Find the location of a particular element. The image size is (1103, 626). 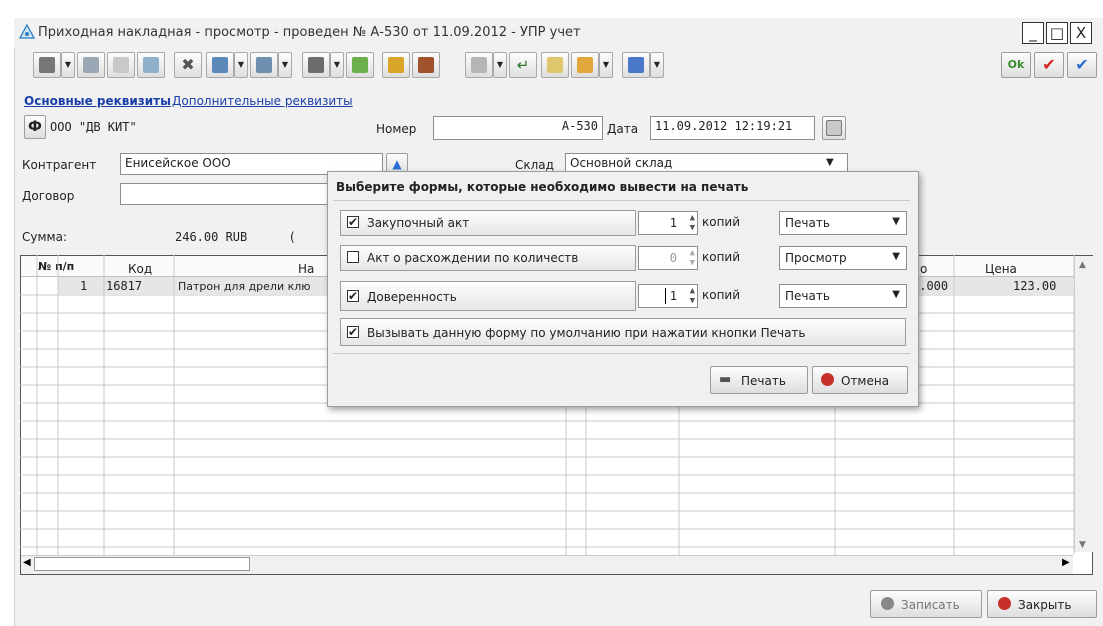

refresh-button is located at coordinates (151, 65).